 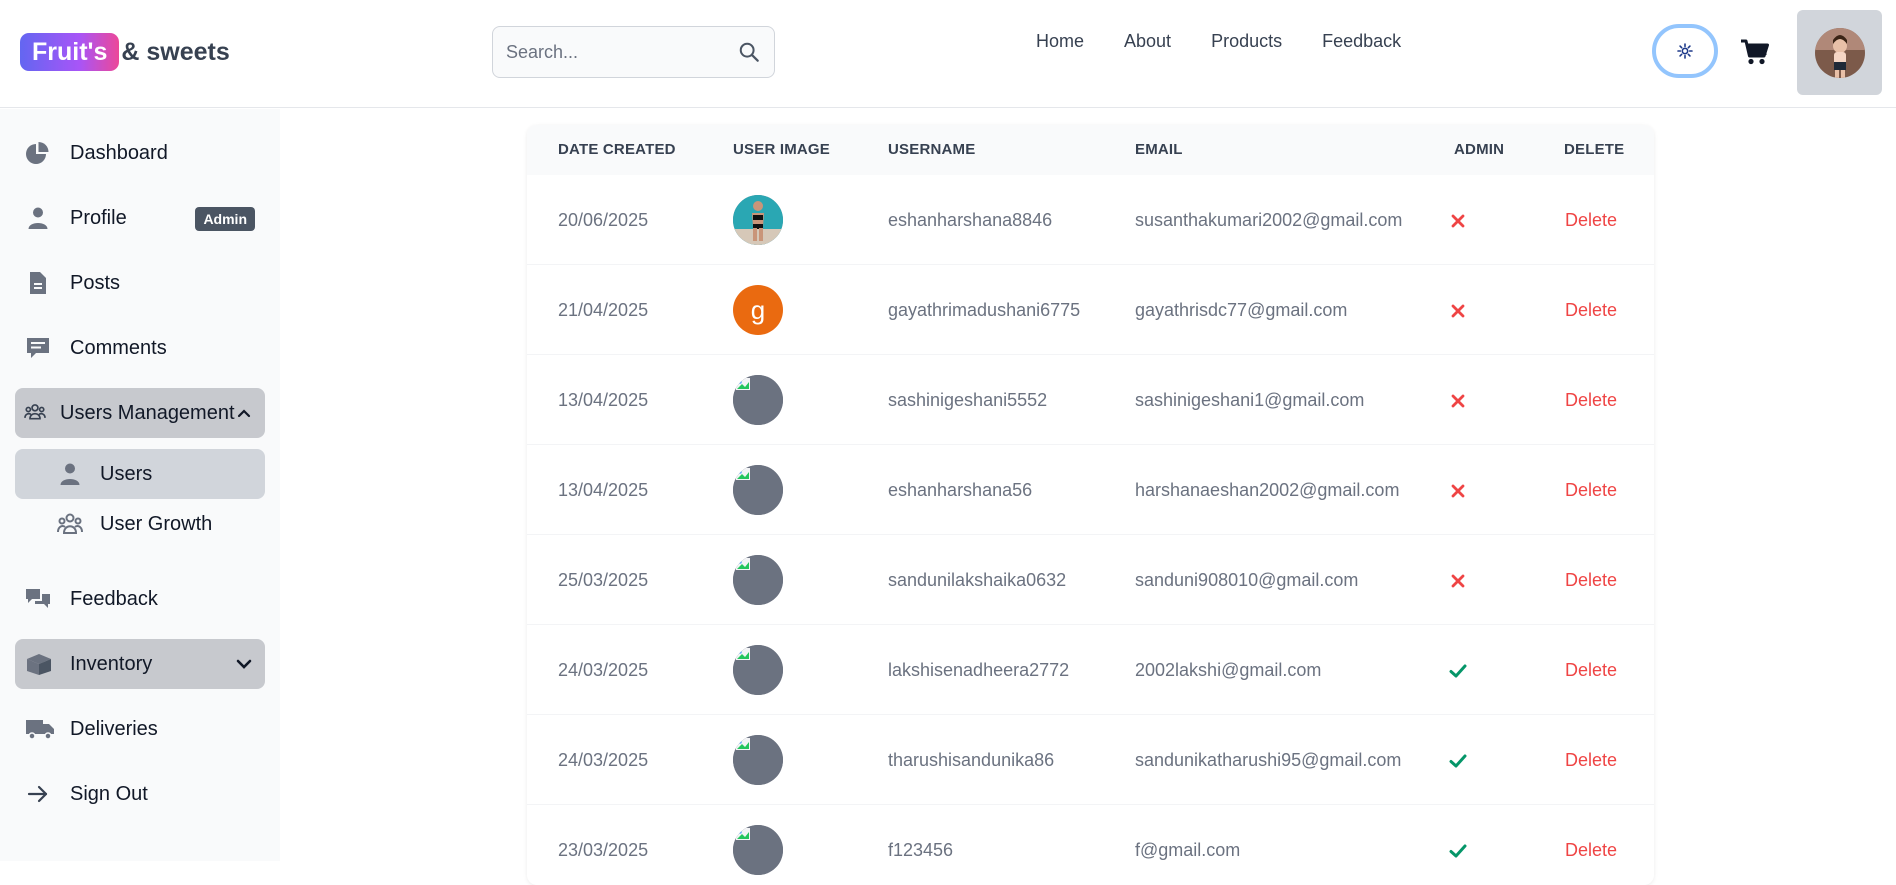 What do you see at coordinates (38, 598) in the screenshot?
I see `chat-bubbles-icon` at bounding box center [38, 598].